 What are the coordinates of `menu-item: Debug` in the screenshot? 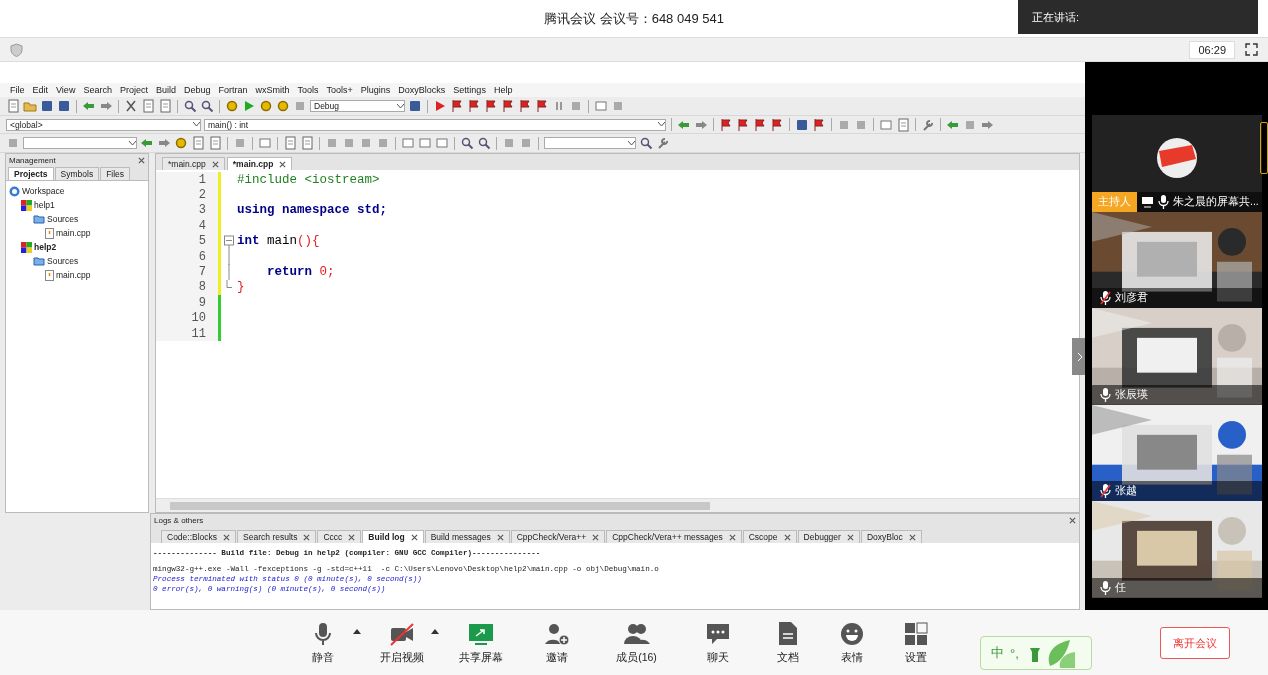 It's located at (197, 90).